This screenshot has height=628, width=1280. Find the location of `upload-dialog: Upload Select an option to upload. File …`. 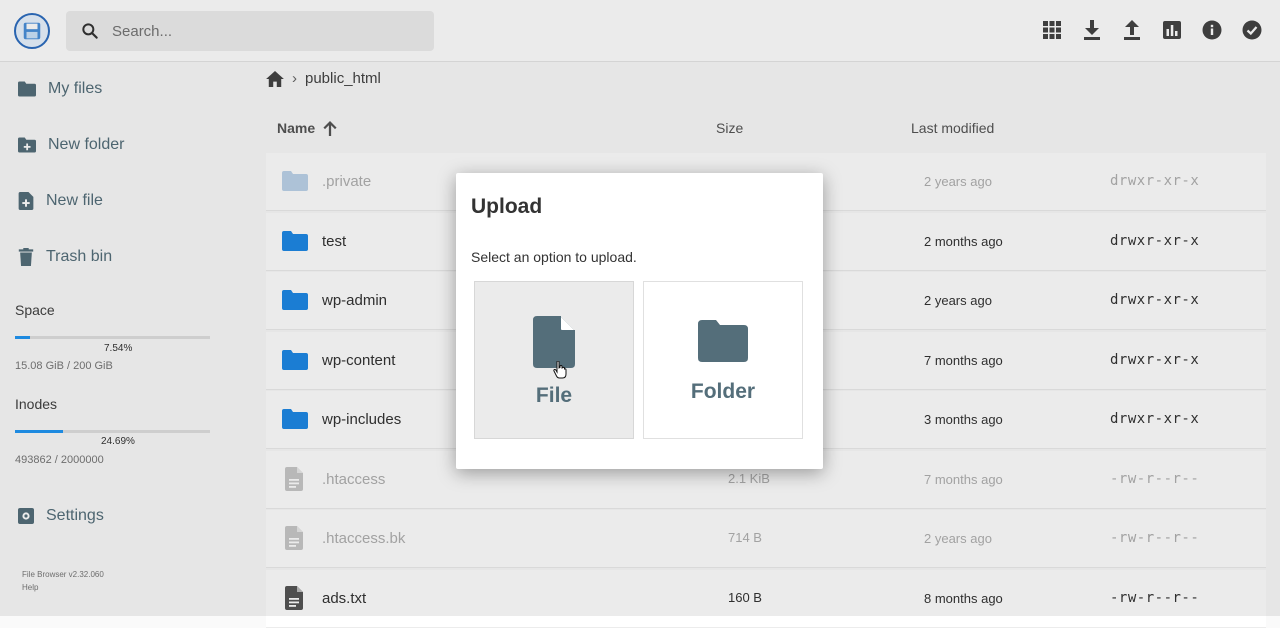

upload-dialog: Upload Select an option to upload. File … is located at coordinates (639, 321).